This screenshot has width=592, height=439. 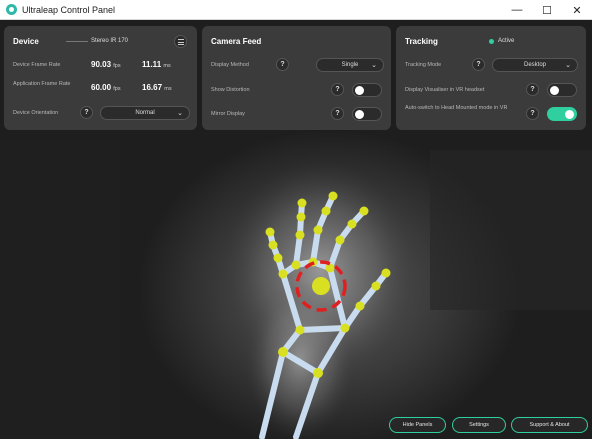 What do you see at coordinates (282, 64) in the screenshot?
I see `display-method-help-icon: ?` at bounding box center [282, 64].